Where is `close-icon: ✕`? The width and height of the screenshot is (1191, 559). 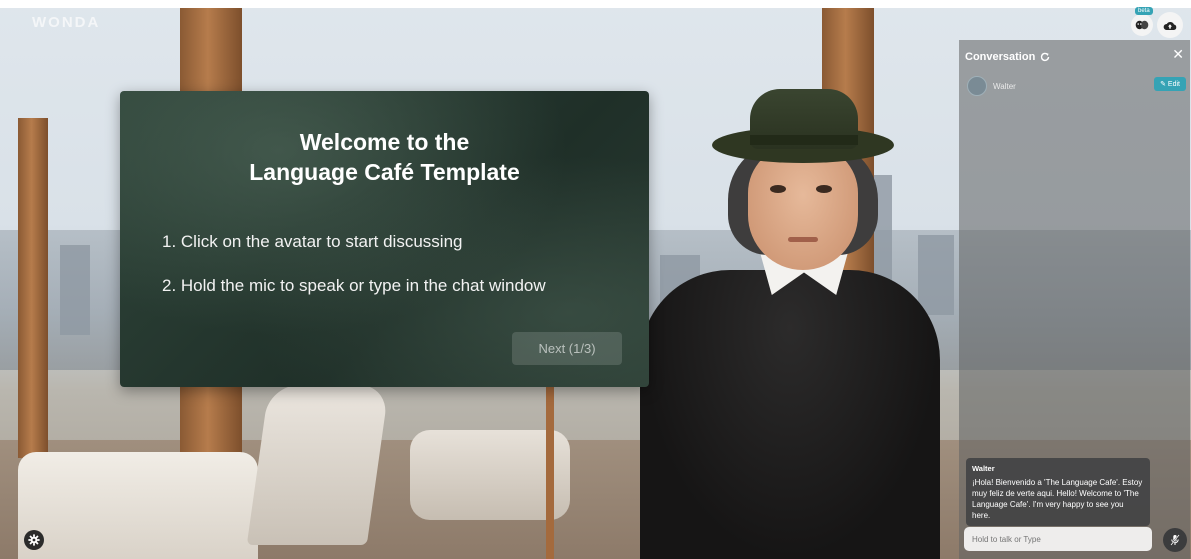
close-icon: ✕ is located at coordinates (1178, 54).